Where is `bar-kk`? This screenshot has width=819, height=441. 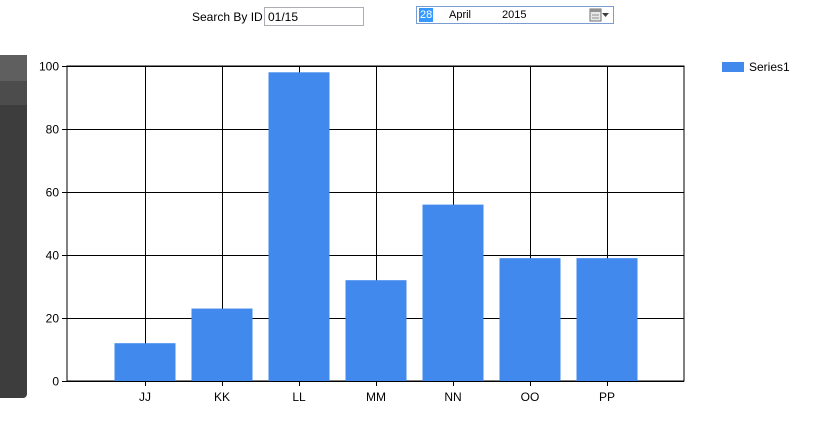 bar-kk is located at coordinates (222, 344).